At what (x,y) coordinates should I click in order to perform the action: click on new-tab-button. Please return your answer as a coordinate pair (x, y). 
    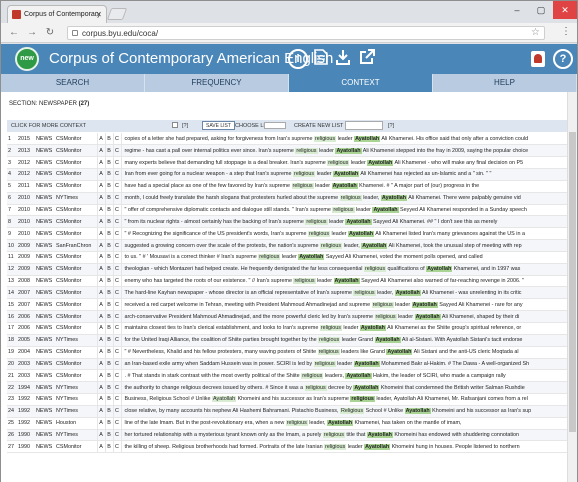
    Looking at the image, I should click on (117, 14).